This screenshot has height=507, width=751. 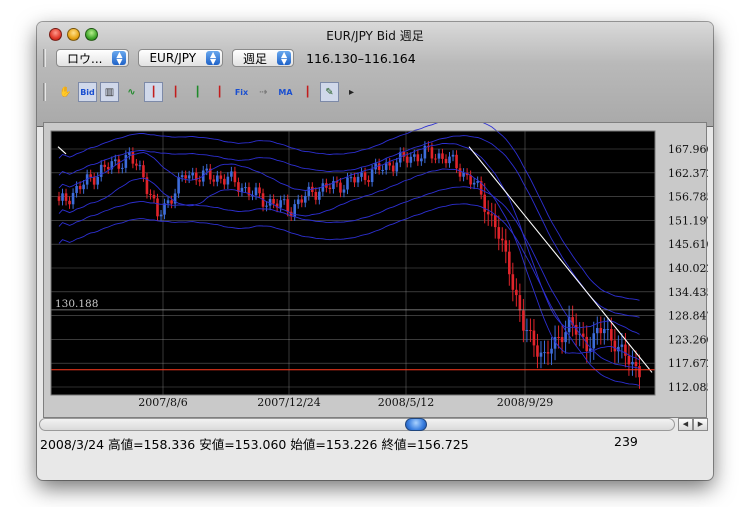 I want to click on bar-chart-icon: ┃, so click(x=219, y=92).